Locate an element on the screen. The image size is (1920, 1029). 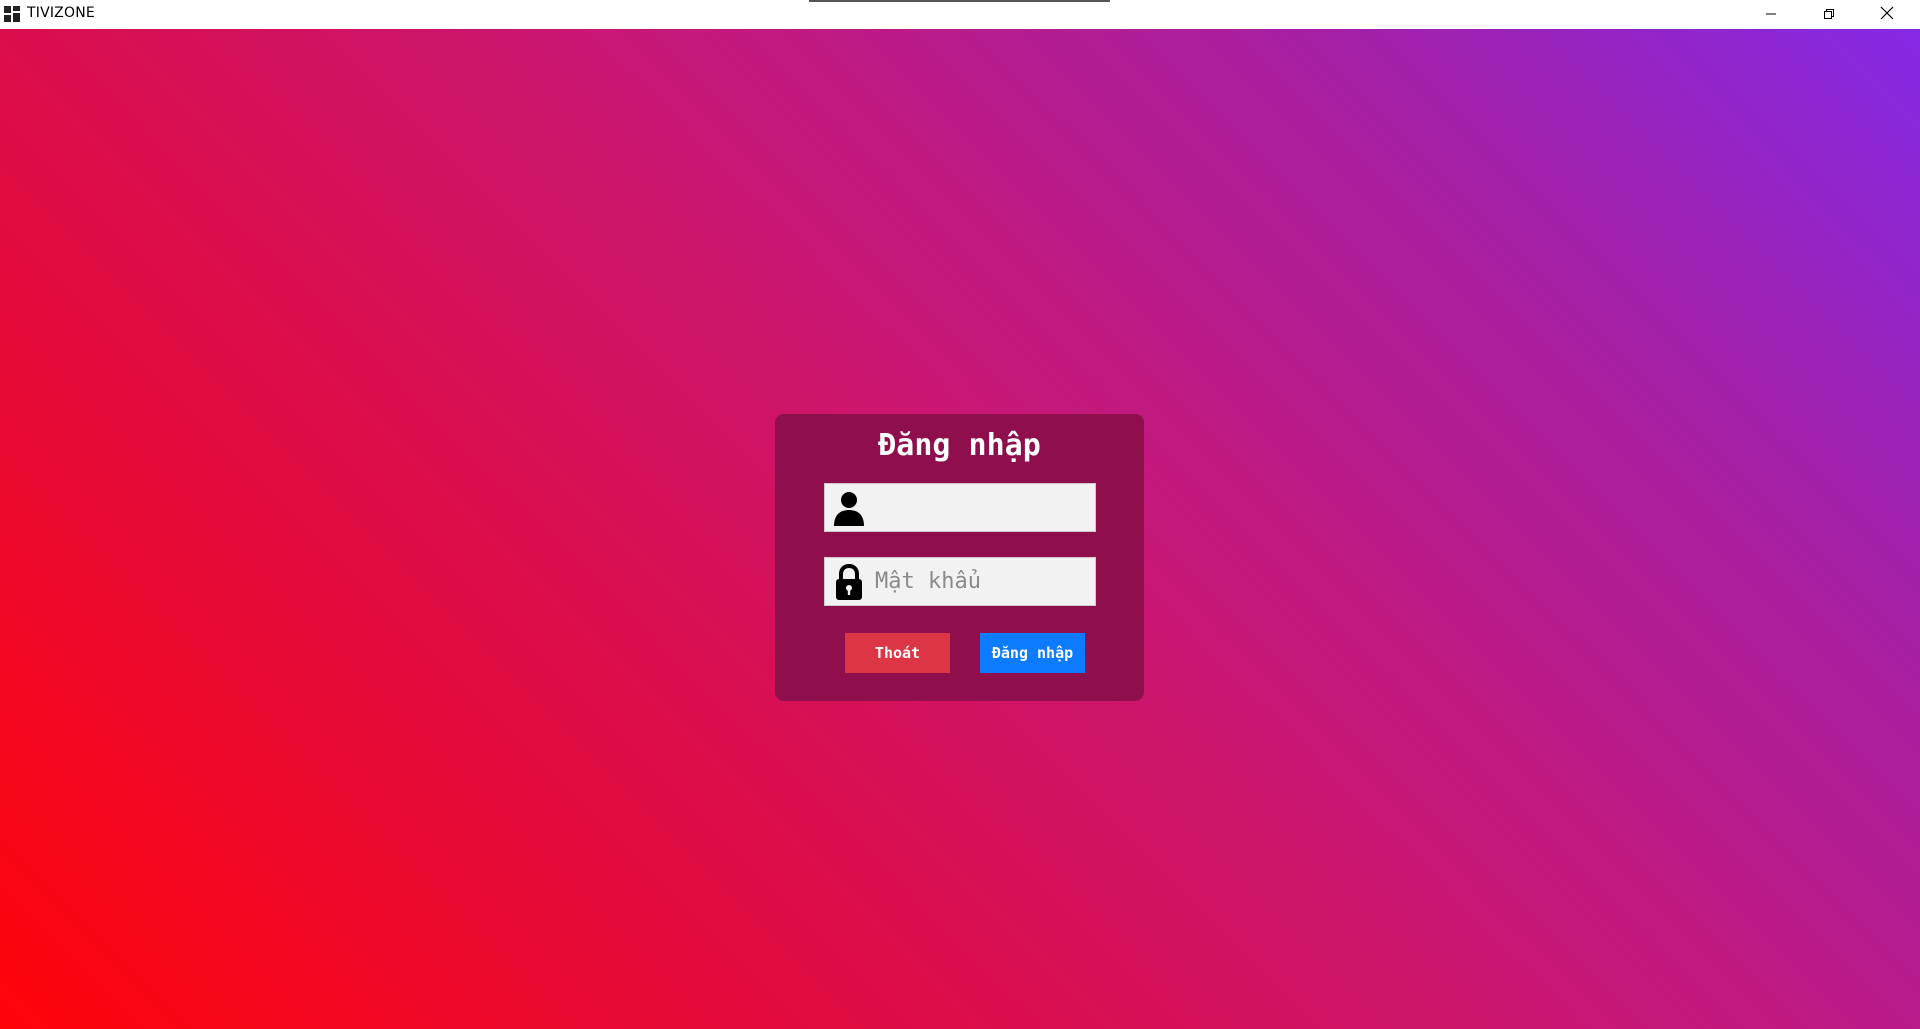
login-card: Đăng nhập Thoát Đăng nhập is located at coordinates (959, 557).